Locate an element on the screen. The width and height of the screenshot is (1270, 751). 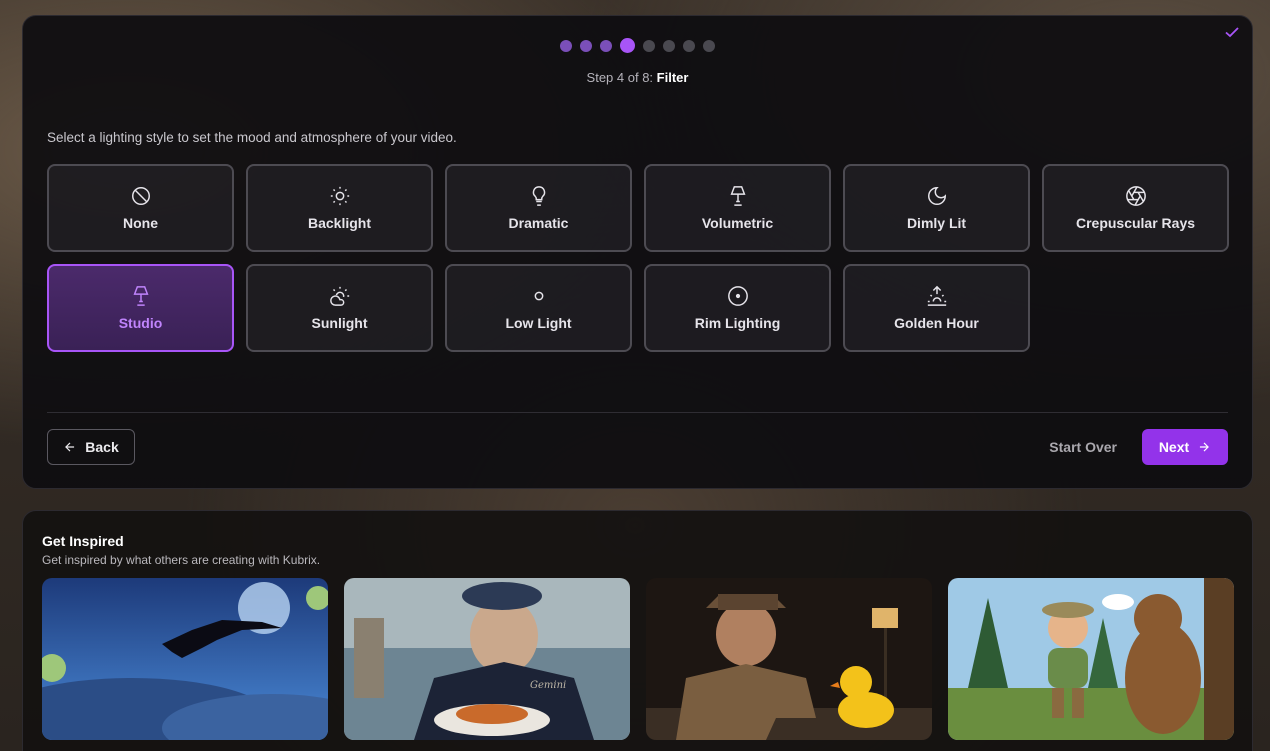
sun-small-icon is located at coordinates (538, 296).